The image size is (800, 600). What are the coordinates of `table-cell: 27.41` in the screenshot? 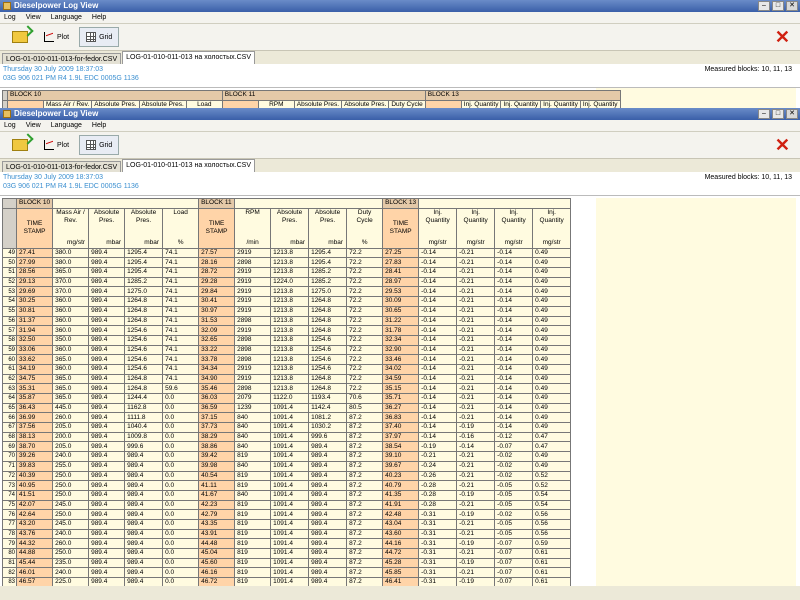 It's located at (34, 253).